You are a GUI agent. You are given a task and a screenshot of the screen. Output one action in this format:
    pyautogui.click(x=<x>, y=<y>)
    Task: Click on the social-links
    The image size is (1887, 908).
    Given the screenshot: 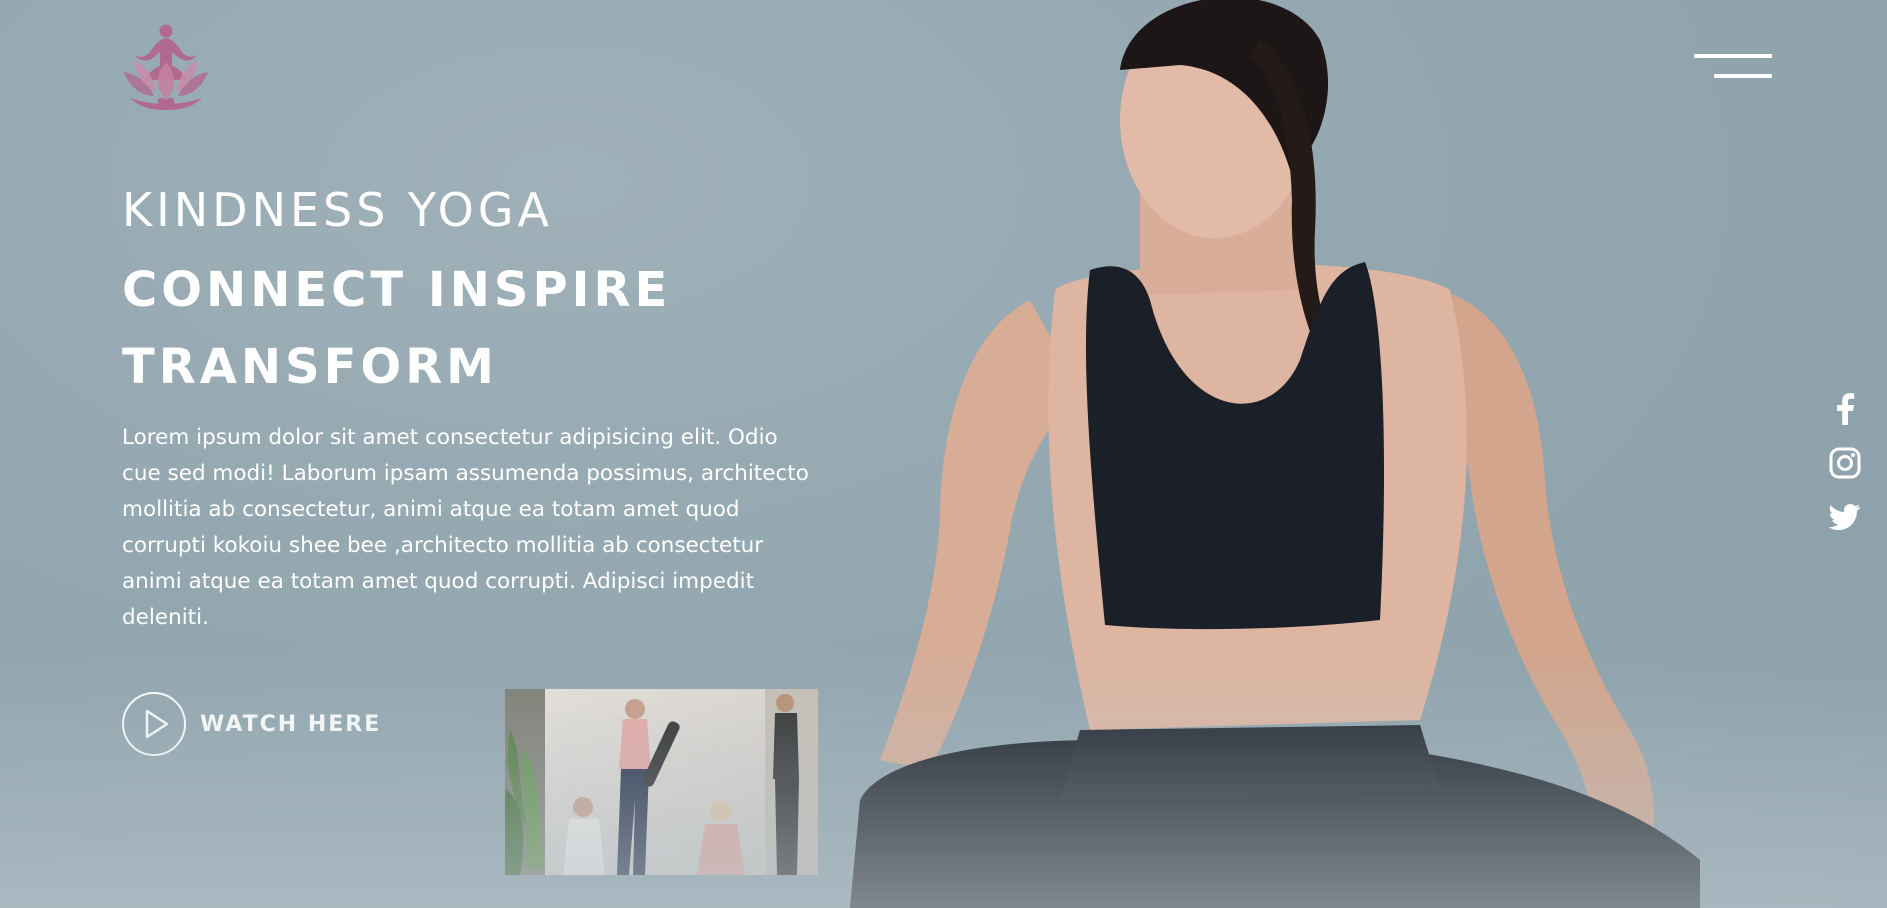 What is the action you would take?
    pyautogui.click(x=1845, y=473)
    